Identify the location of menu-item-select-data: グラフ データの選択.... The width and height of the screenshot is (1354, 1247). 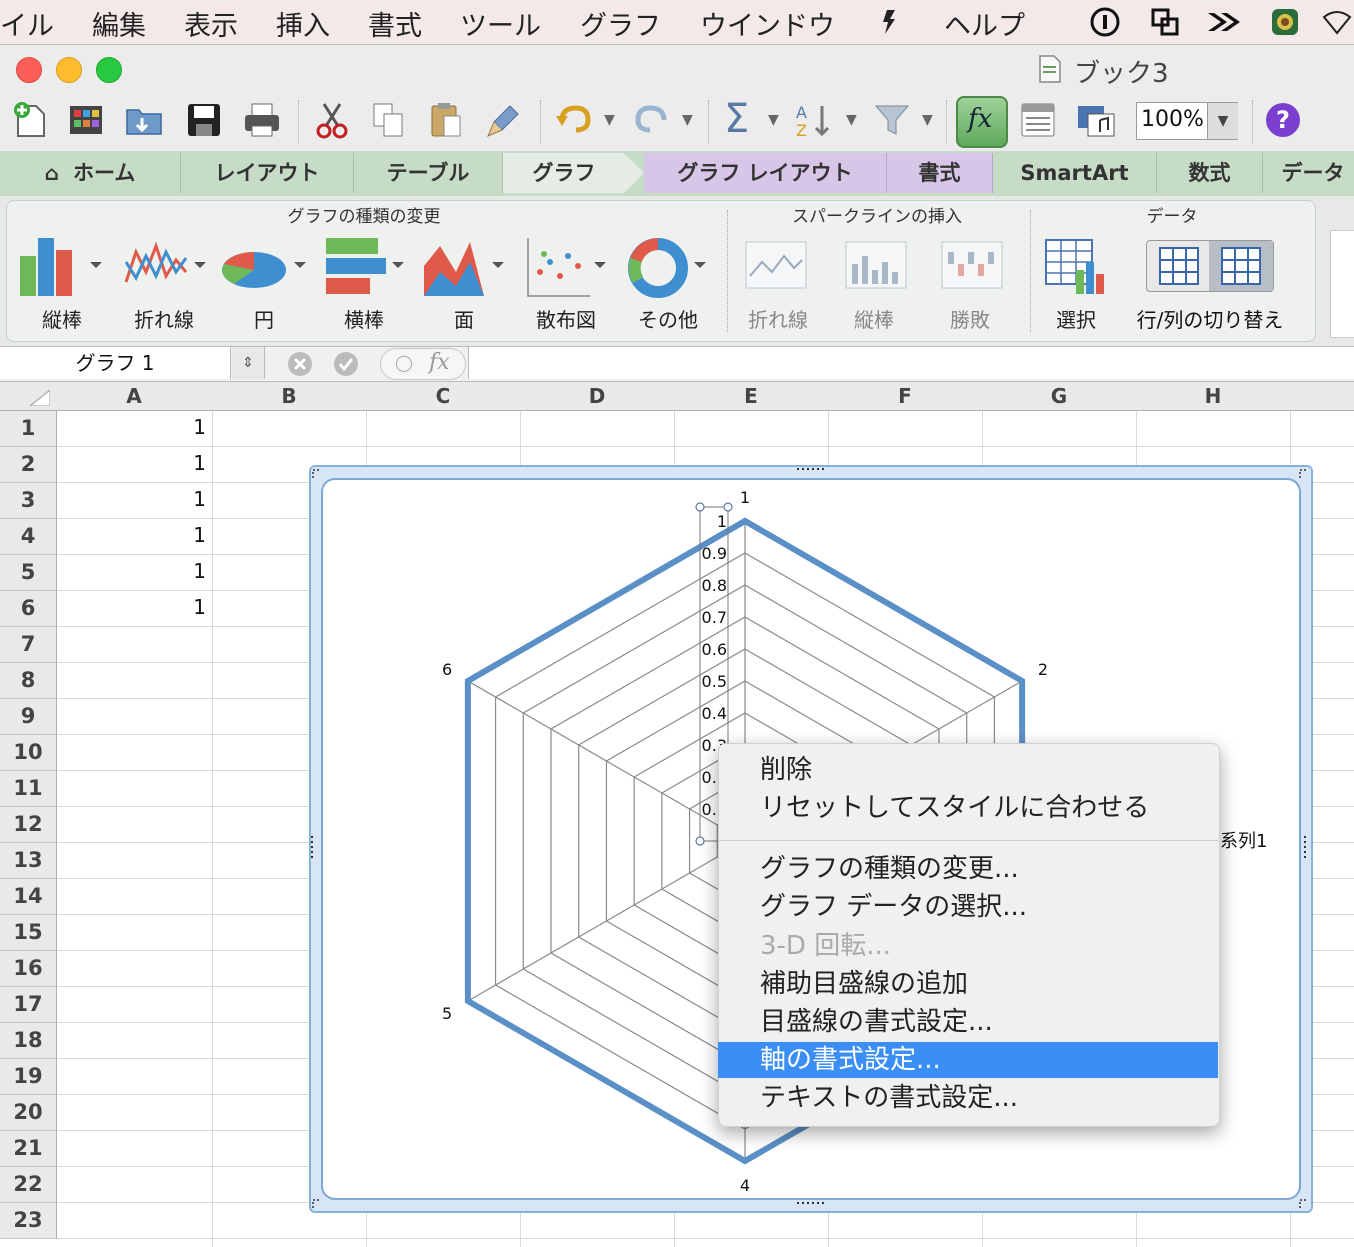
(968, 907).